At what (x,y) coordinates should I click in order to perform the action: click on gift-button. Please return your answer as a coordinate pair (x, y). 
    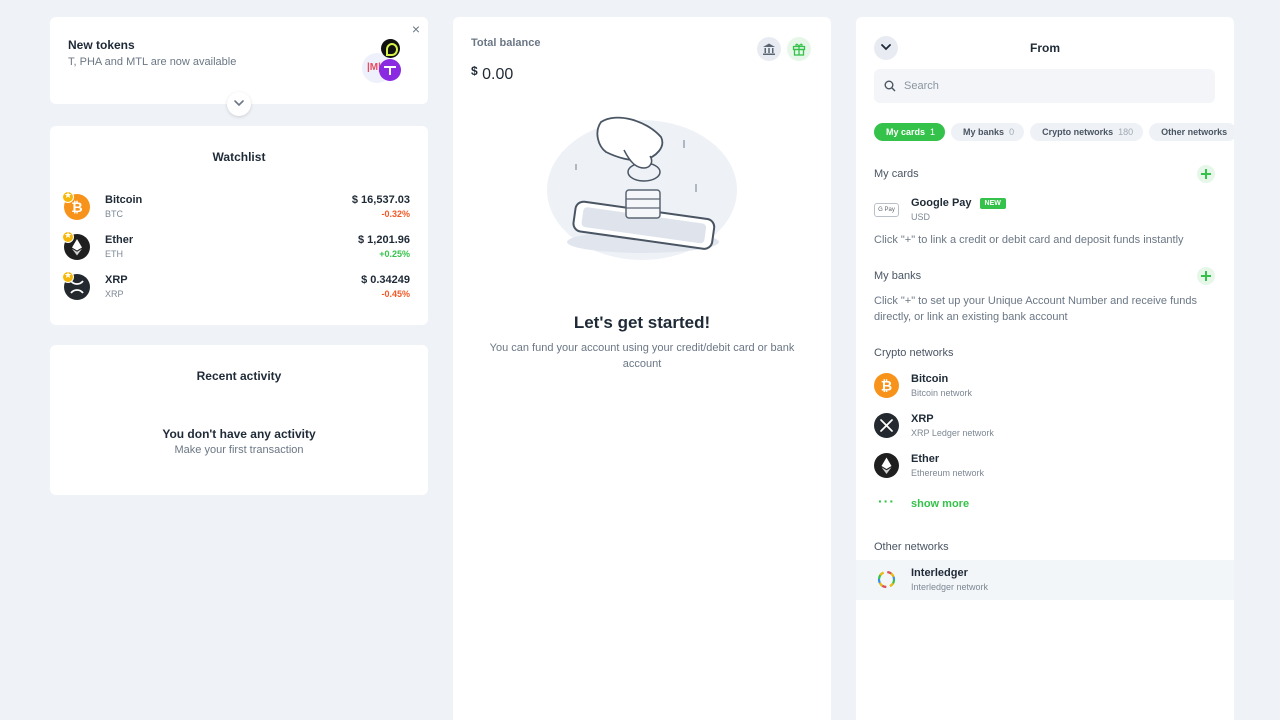
    Looking at the image, I should click on (799, 49).